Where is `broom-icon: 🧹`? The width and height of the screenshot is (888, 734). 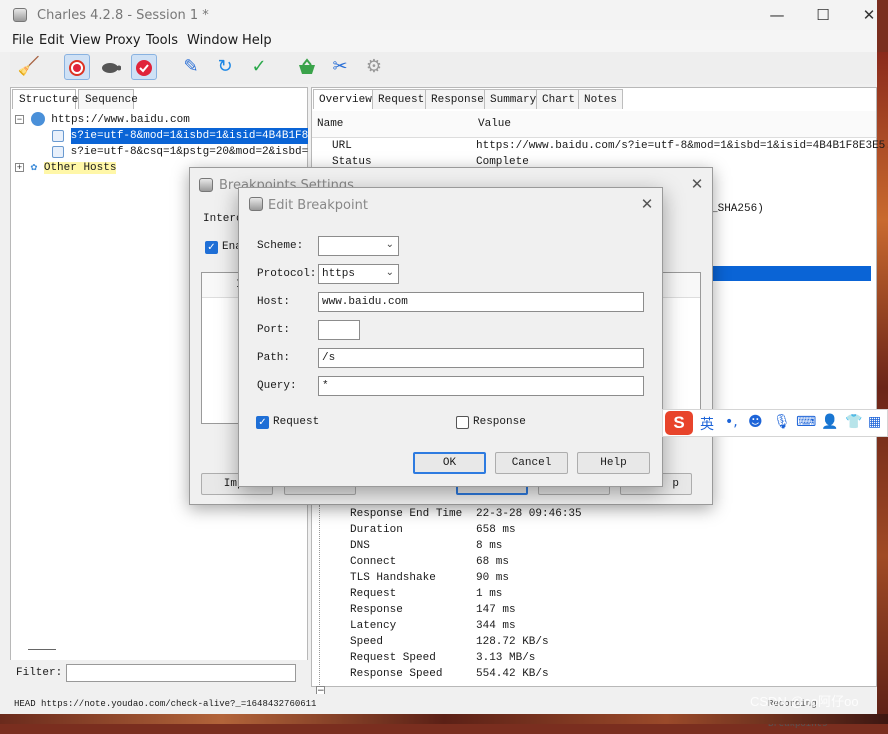 broom-icon: 🧹 is located at coordinates (29, 67).